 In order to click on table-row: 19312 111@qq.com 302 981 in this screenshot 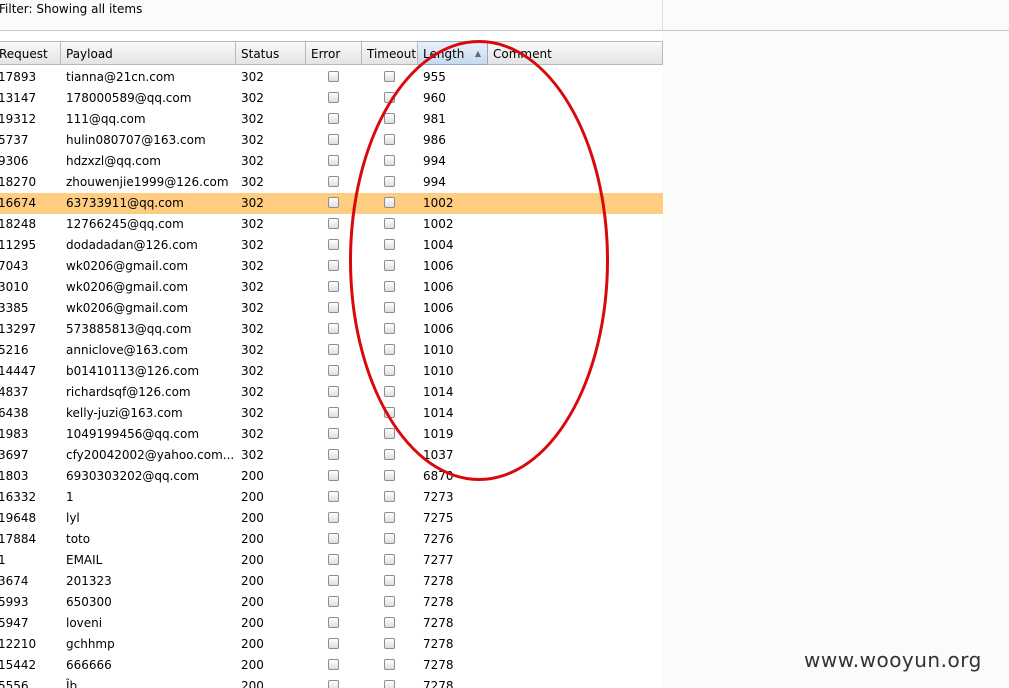, I will do `click(331, 119)`.